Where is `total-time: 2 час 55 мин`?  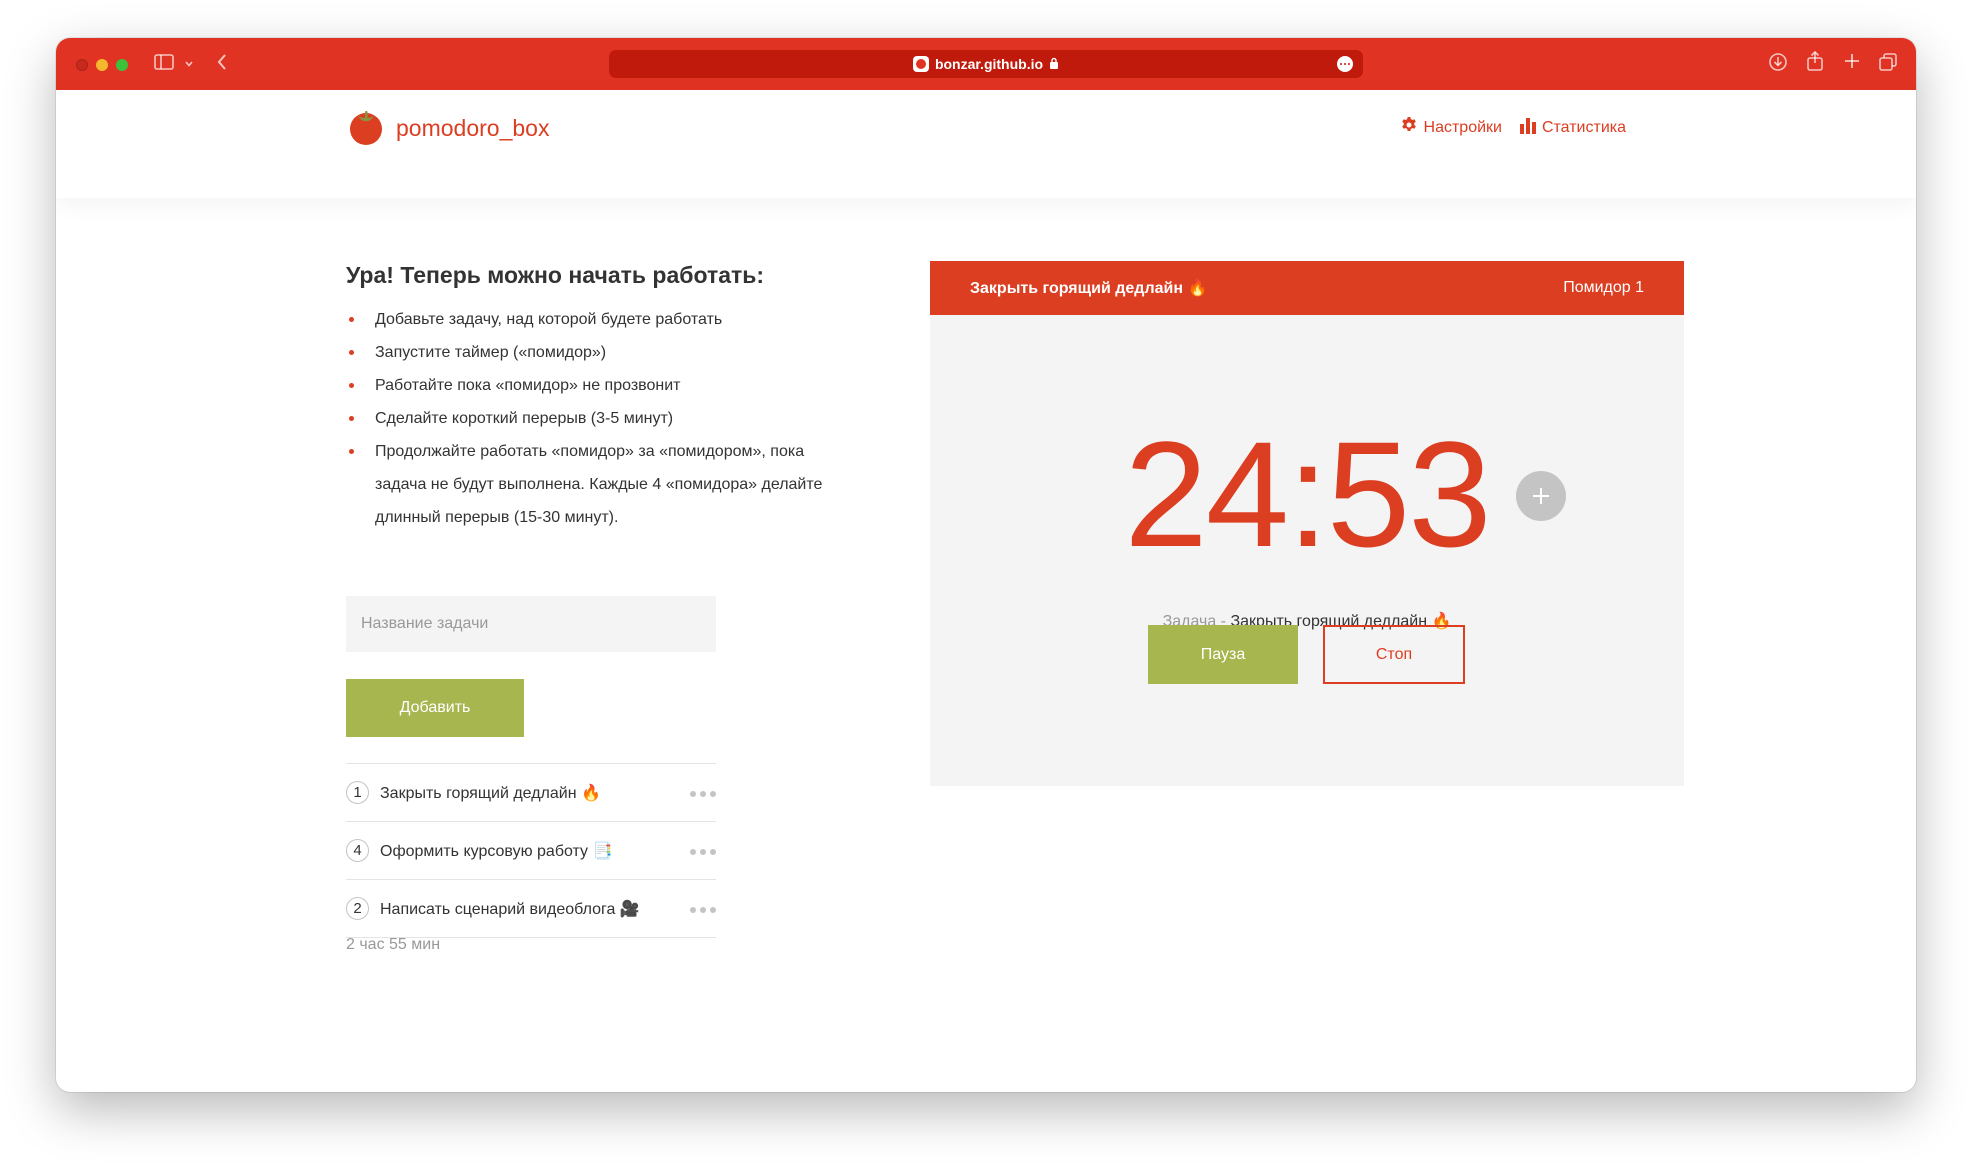 total-time: 2 час 55 мин is located at coordinates (393, 944).